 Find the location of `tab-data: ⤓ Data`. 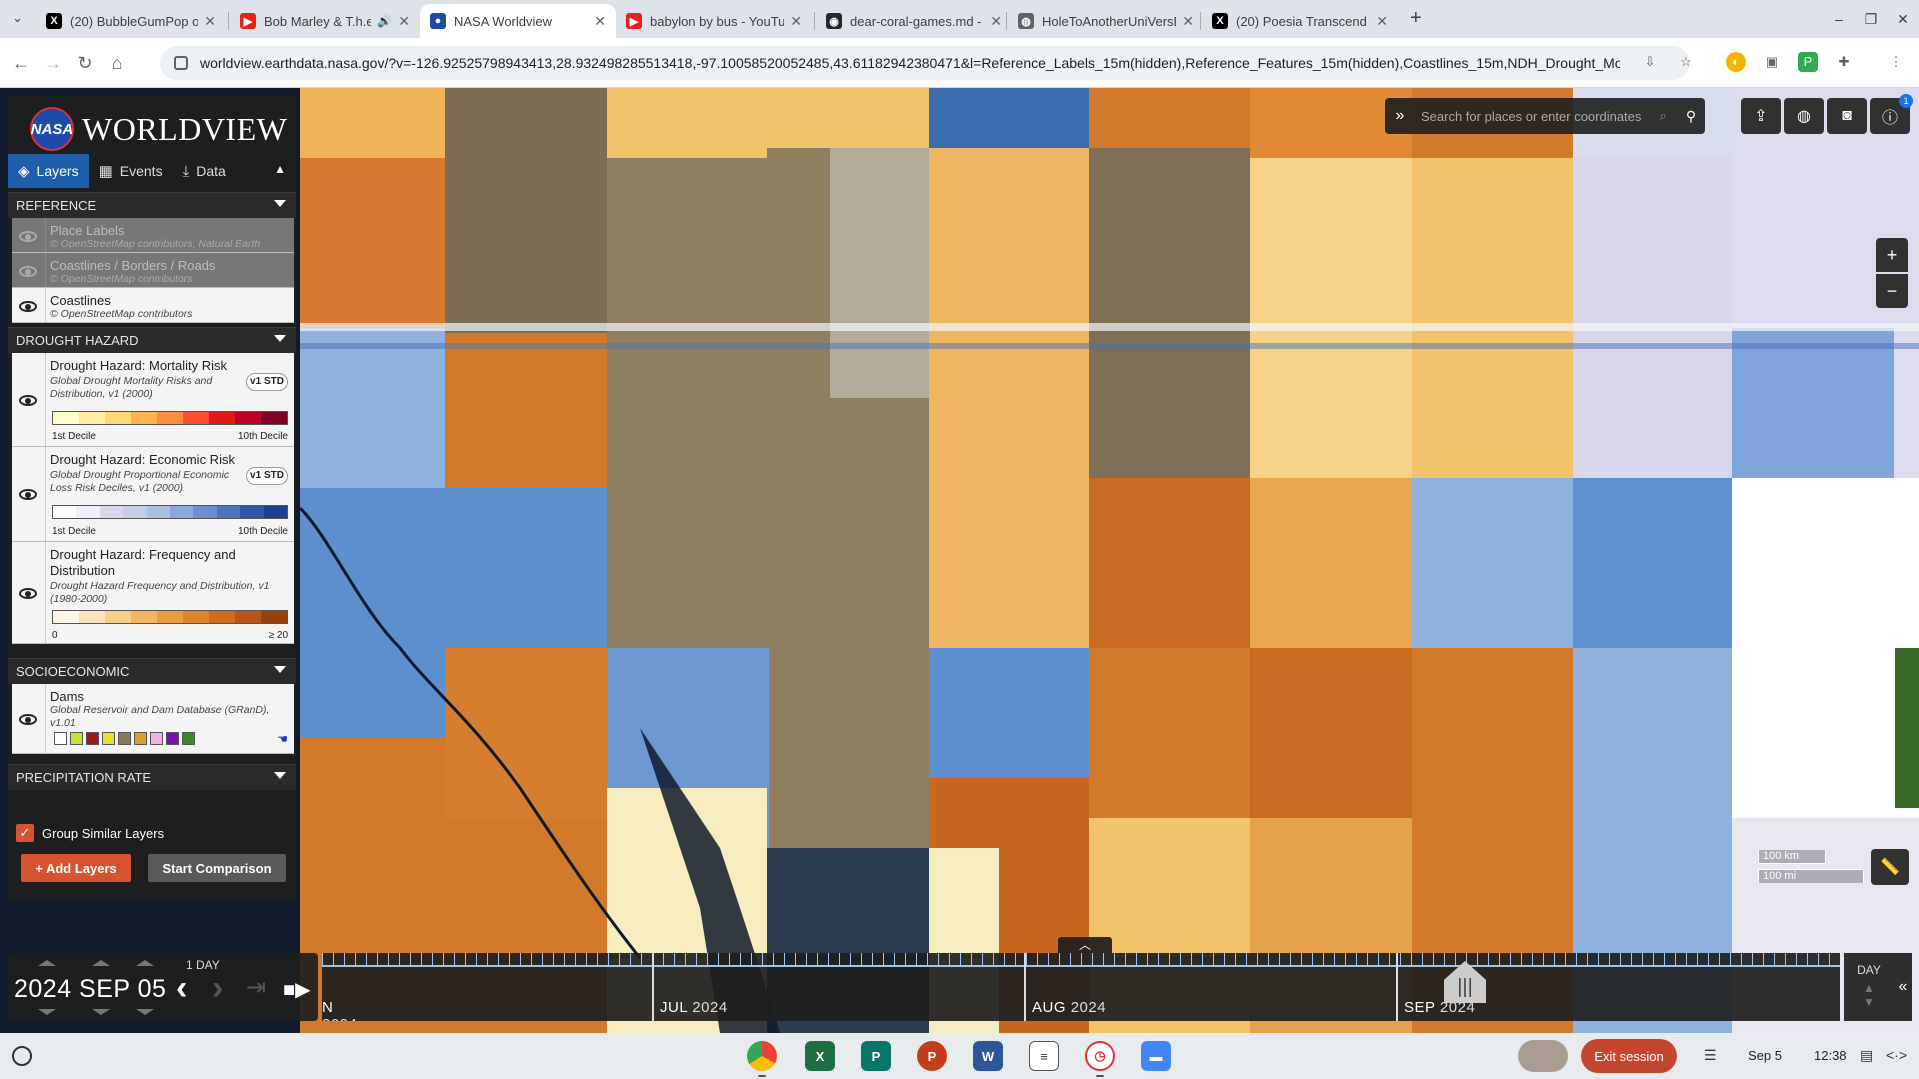

tab-data: ⤓ Data is located at coordinates (204, 171).